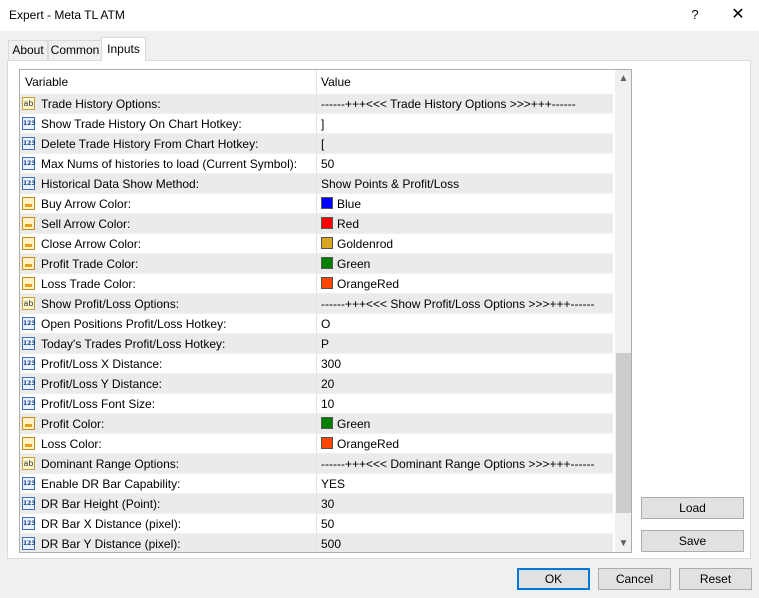 The image size is (759, 598). What do you see at coordinates (67, 15) in the screenshot?
I see `window-title: Expert - Meta TL ATM` at bounding box center [67, 15].